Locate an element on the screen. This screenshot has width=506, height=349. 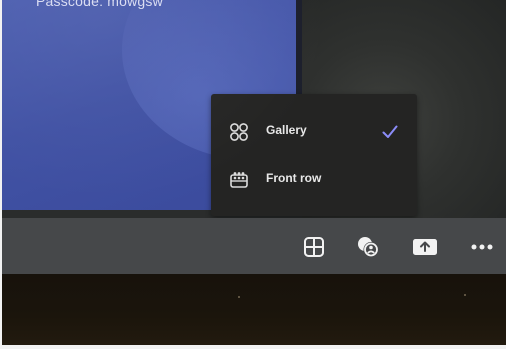
front-row-label: Front row is located at coordinates (294, 178).